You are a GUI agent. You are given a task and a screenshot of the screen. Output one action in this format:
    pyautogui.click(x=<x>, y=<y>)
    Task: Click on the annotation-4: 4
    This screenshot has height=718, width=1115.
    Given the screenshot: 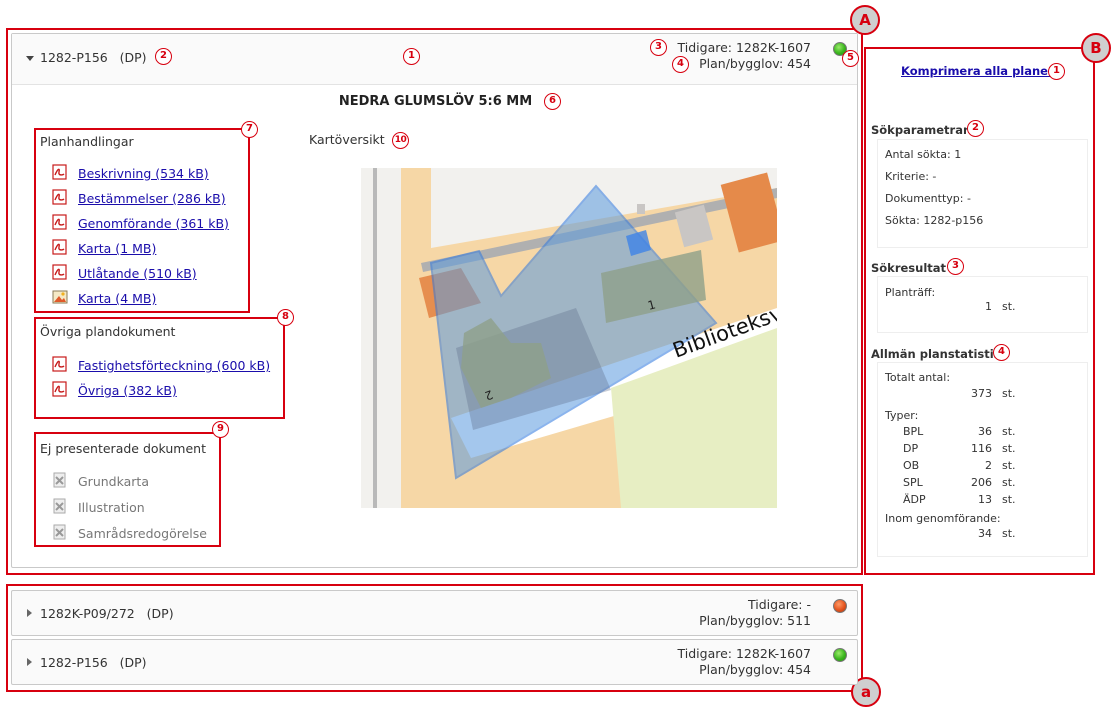 What is the action you would take?
    pyautogui.click(x=680, y=64)
    